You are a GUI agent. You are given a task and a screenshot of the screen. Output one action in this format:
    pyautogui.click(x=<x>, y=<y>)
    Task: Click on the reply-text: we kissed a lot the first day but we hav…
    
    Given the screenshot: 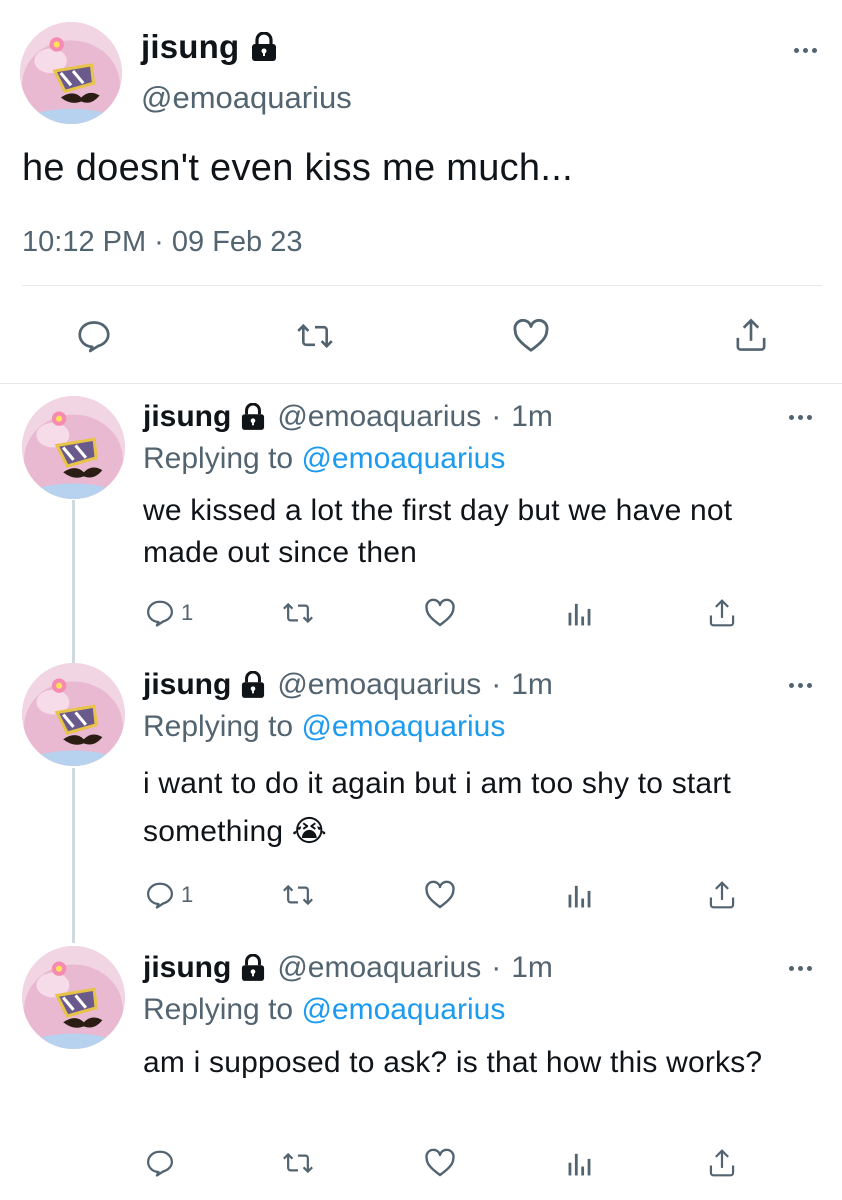 What is the action you would take?
    pyautogui.click(x=438, y=531)
    